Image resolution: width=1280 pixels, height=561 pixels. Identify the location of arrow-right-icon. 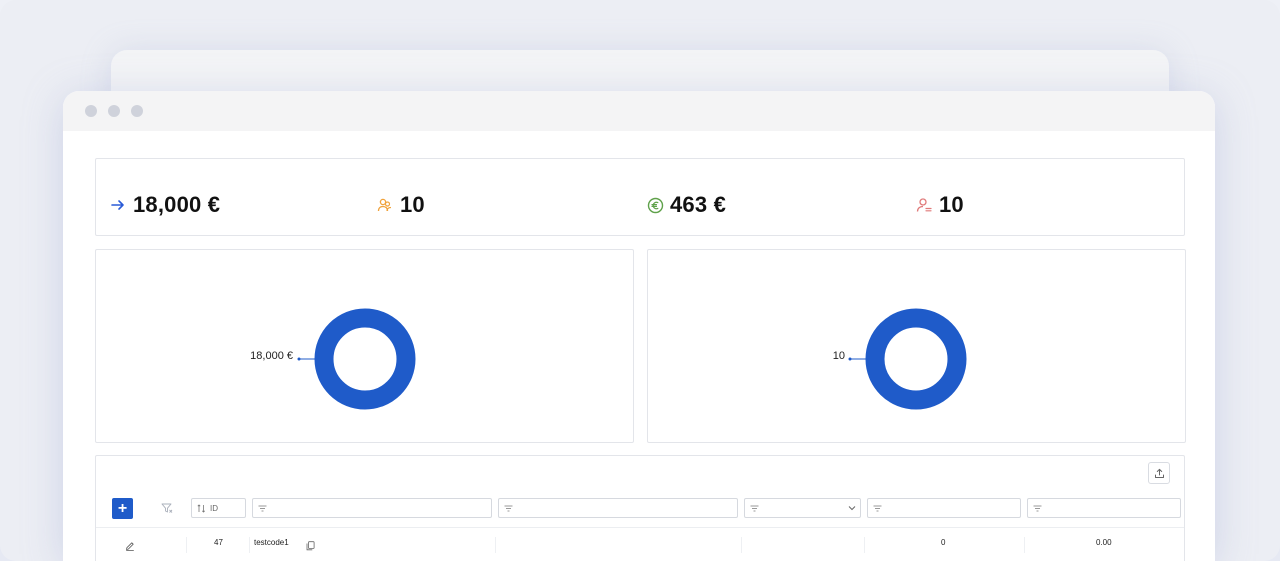
(118, 205).